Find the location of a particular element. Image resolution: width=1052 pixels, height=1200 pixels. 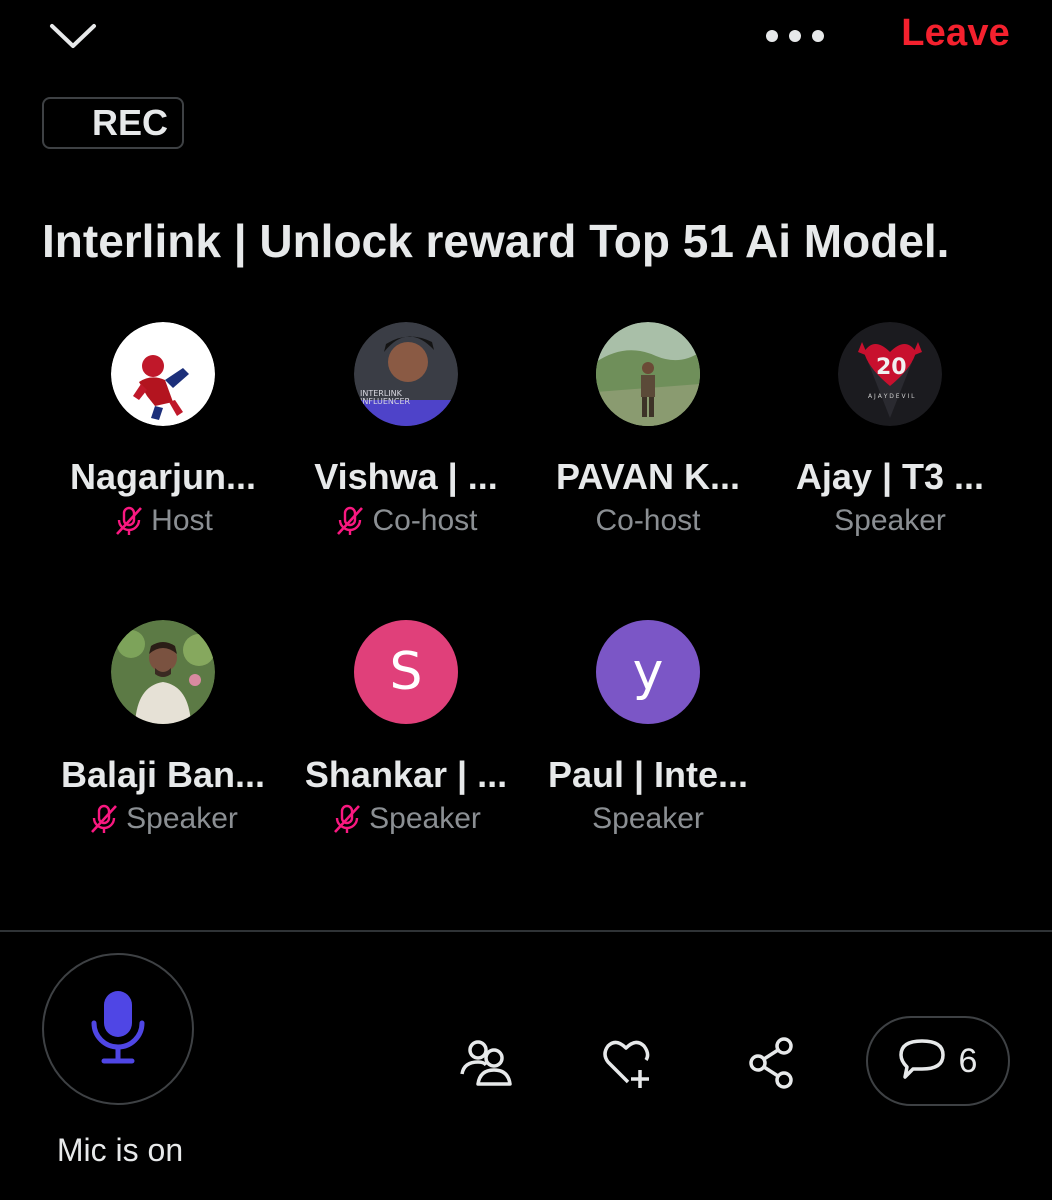

divider is located at coordinates (526, 931).